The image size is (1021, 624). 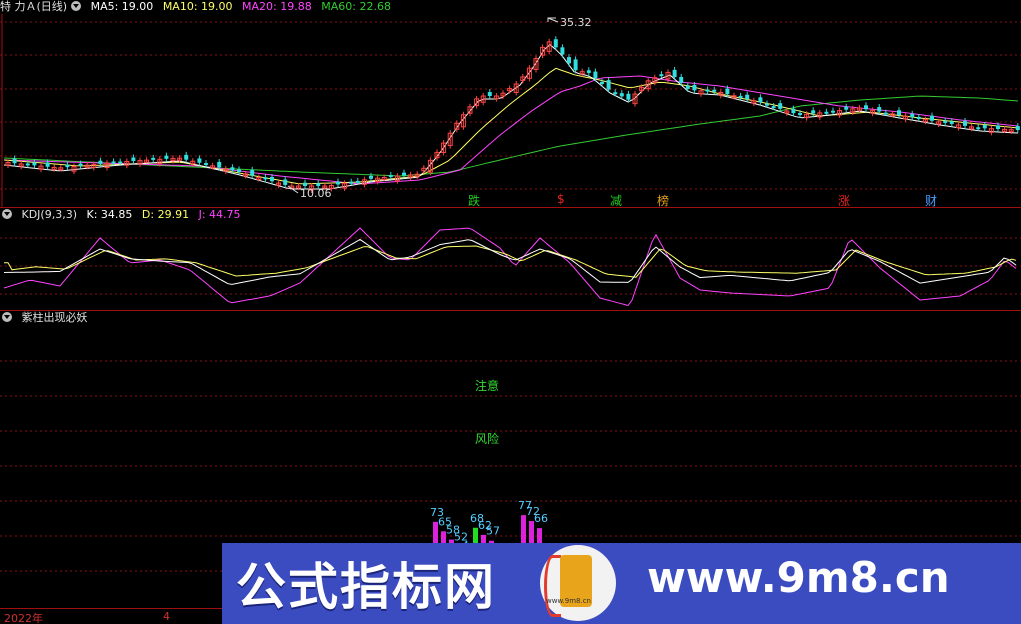 What do you see at coordinates (576, 22) in the screenshot?
I see `high-price-label: 35.32` at bounding box center [576, 22].